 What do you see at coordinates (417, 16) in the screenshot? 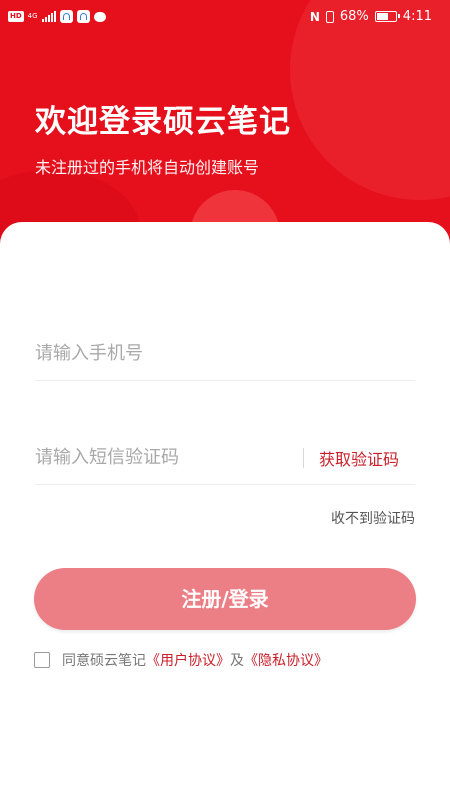
I see `clock: 4:11` at bounding box center [417, 16].